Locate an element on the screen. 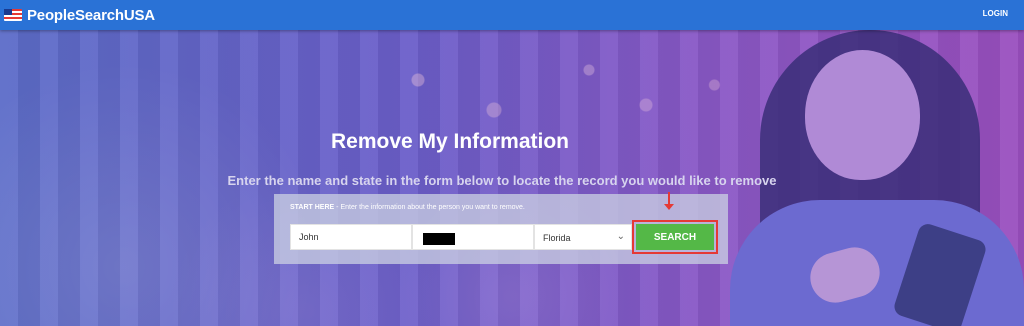 This screenshot has height=326, width=1024. chevron-down-icon: ⌄ is located at coordinates (620, 236).